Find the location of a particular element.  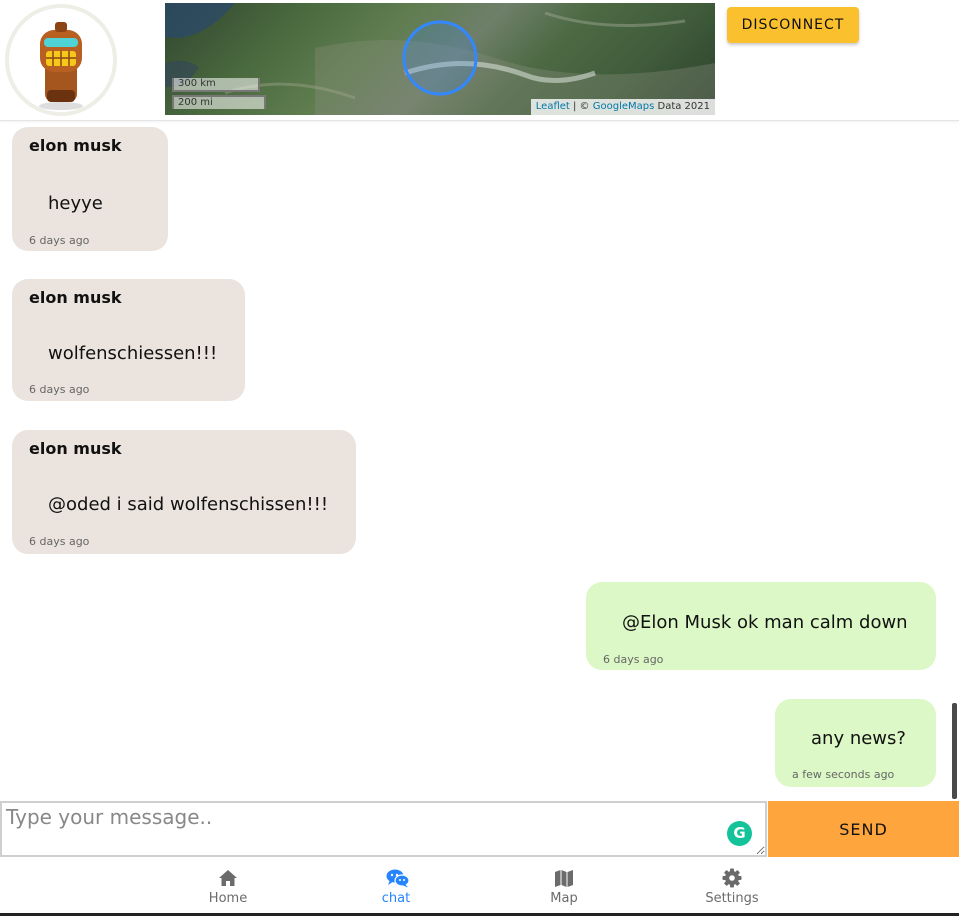

home-icon is located at coordinates (228, 878).